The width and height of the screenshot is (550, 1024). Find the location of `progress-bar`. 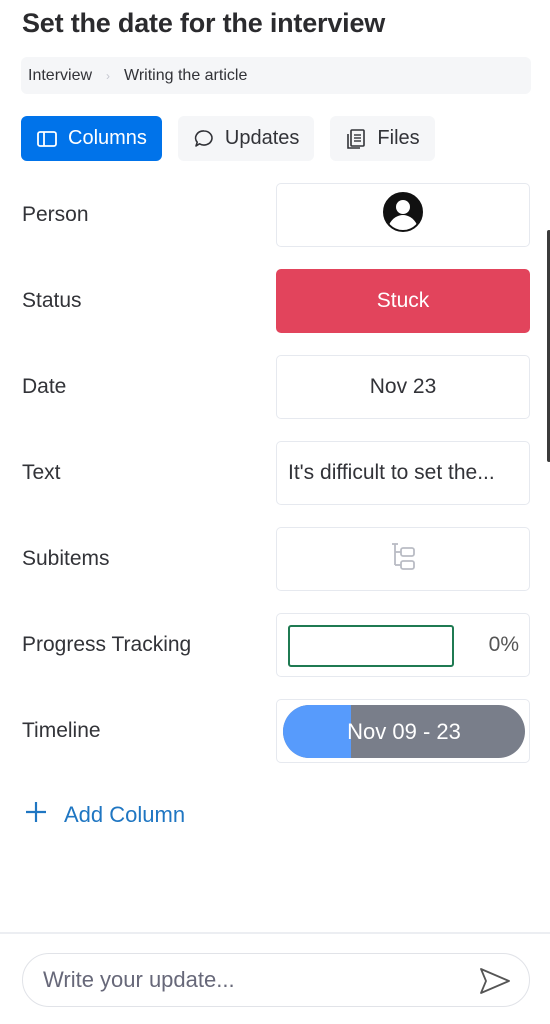

progress-bar is located at coordinates (371, 646).